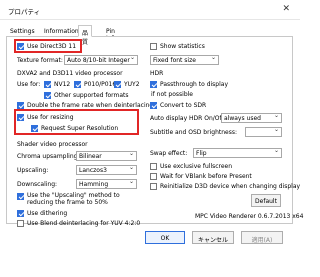 This screenshot has width=320, height=277. I want to click on upscaling-label: Upscaling:, so click(33, 170).